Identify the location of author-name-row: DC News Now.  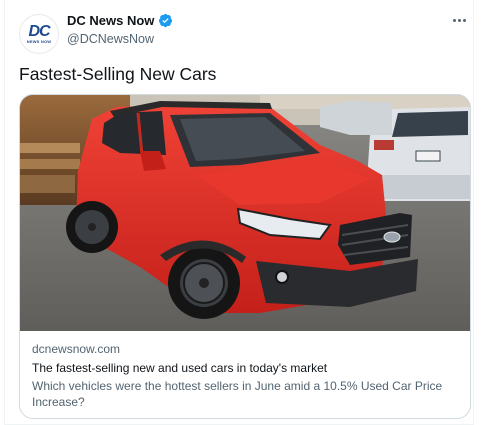
(120, 20).